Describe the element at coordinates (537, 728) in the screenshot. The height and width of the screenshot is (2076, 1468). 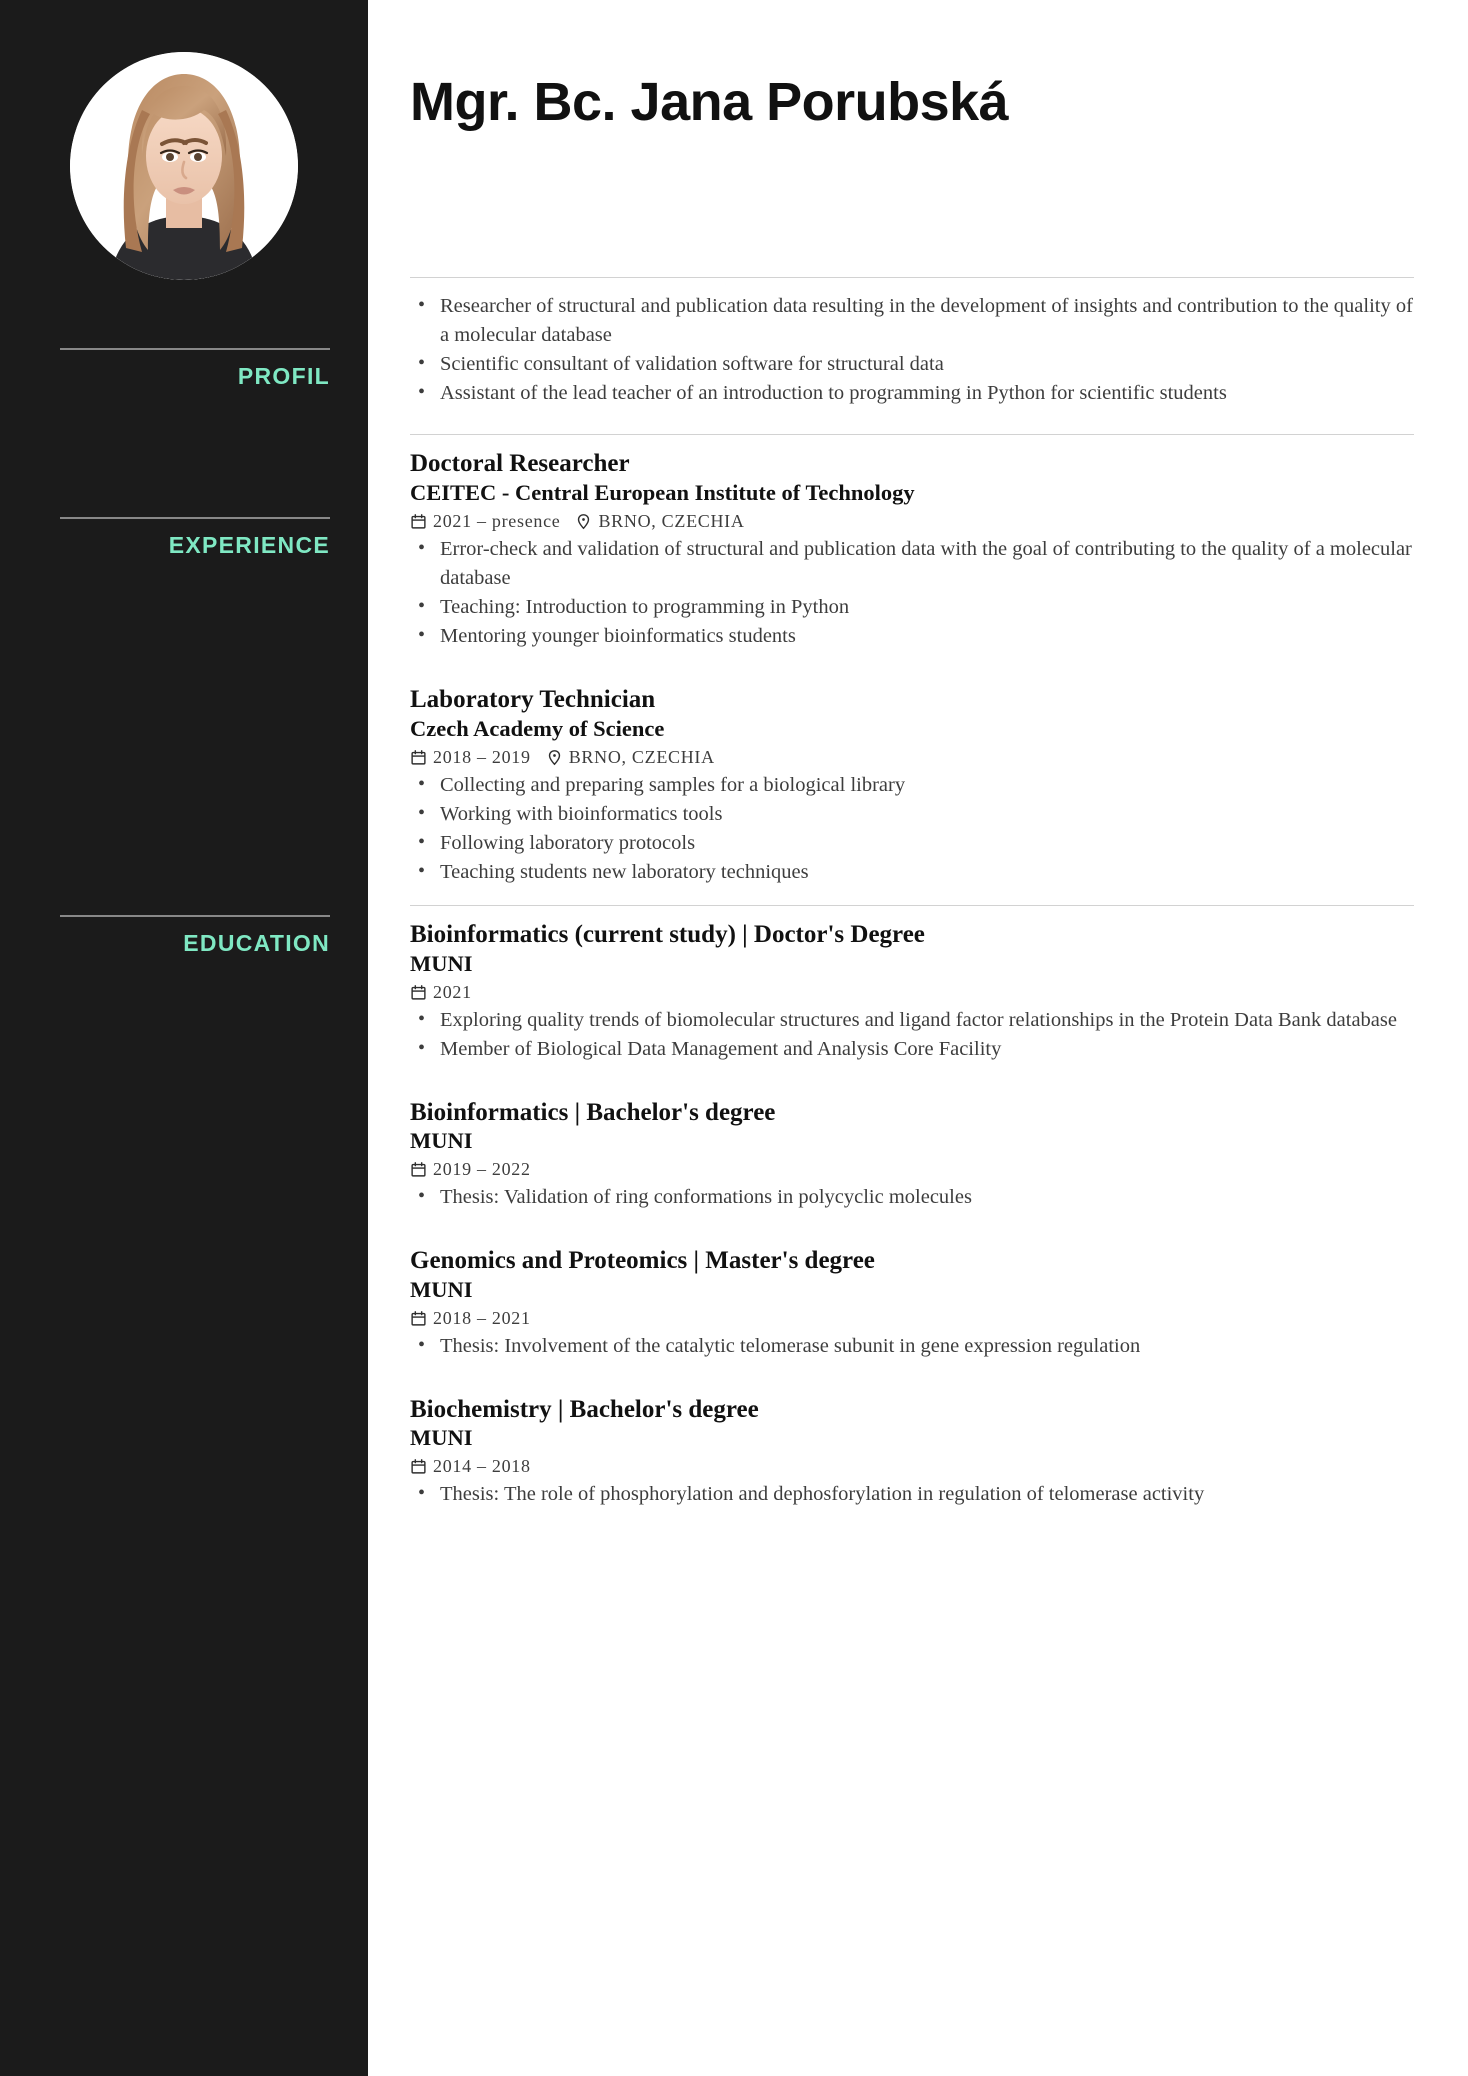
I see `entry-organization: Czech Academy of Science` at that location.